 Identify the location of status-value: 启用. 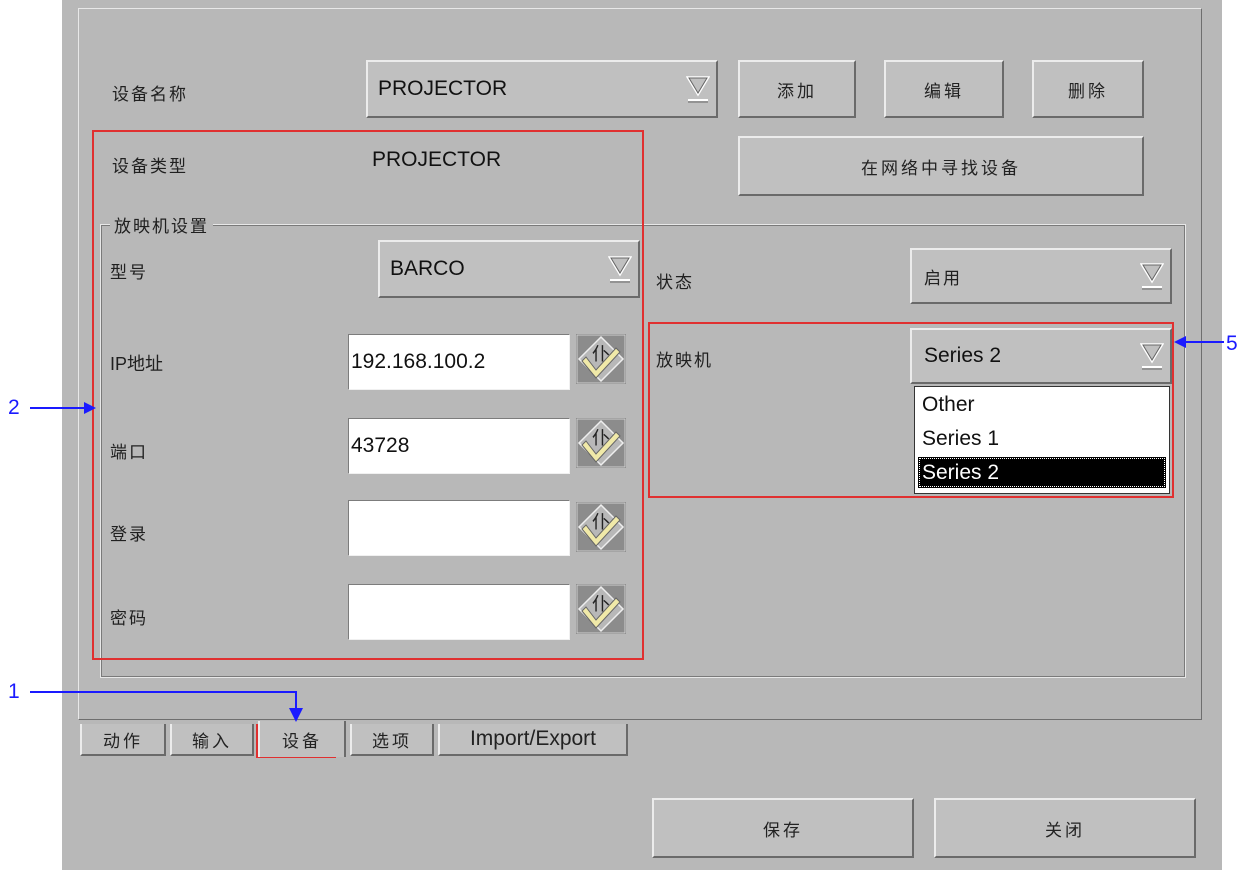
(943, 278).